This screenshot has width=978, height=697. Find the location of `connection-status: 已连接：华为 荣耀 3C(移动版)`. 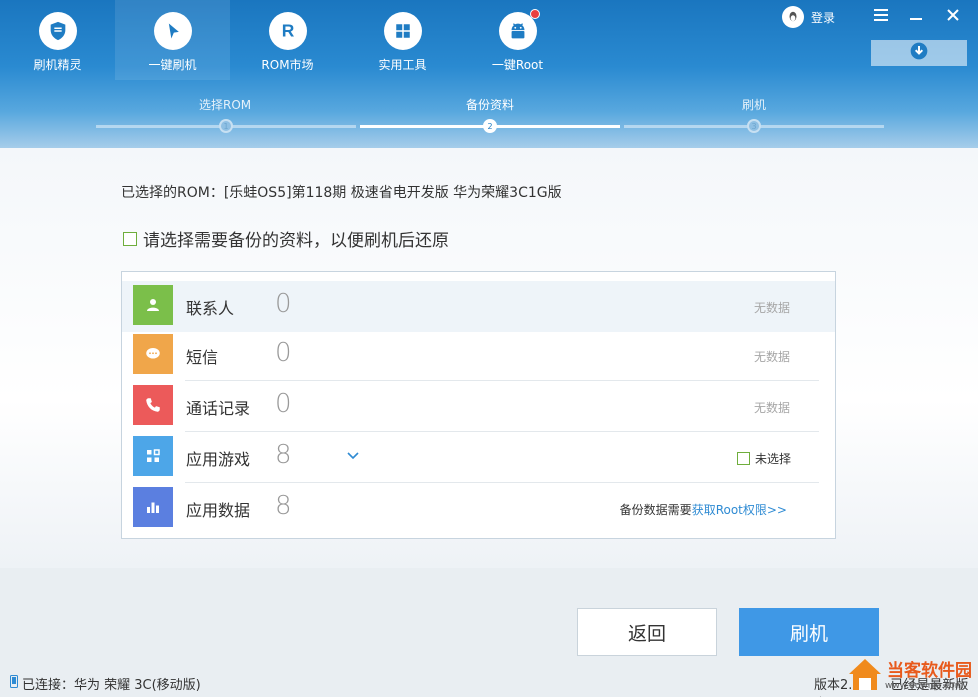

connection-status: 已连接：华为 荣耀 3C(移动版) is located at coordinates (105, 683).